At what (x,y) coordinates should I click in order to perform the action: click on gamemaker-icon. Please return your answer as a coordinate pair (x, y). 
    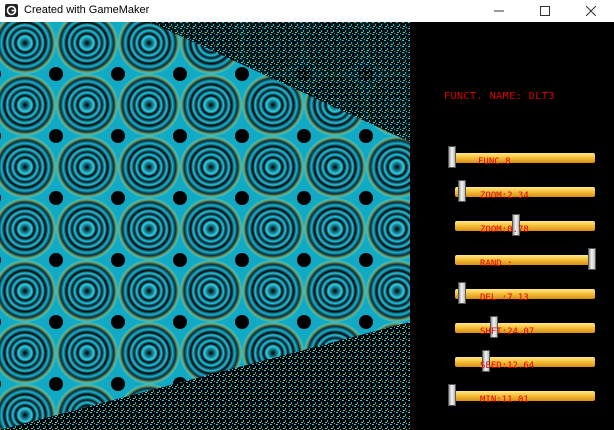
    Looking at the image, I should click on (11, 10).